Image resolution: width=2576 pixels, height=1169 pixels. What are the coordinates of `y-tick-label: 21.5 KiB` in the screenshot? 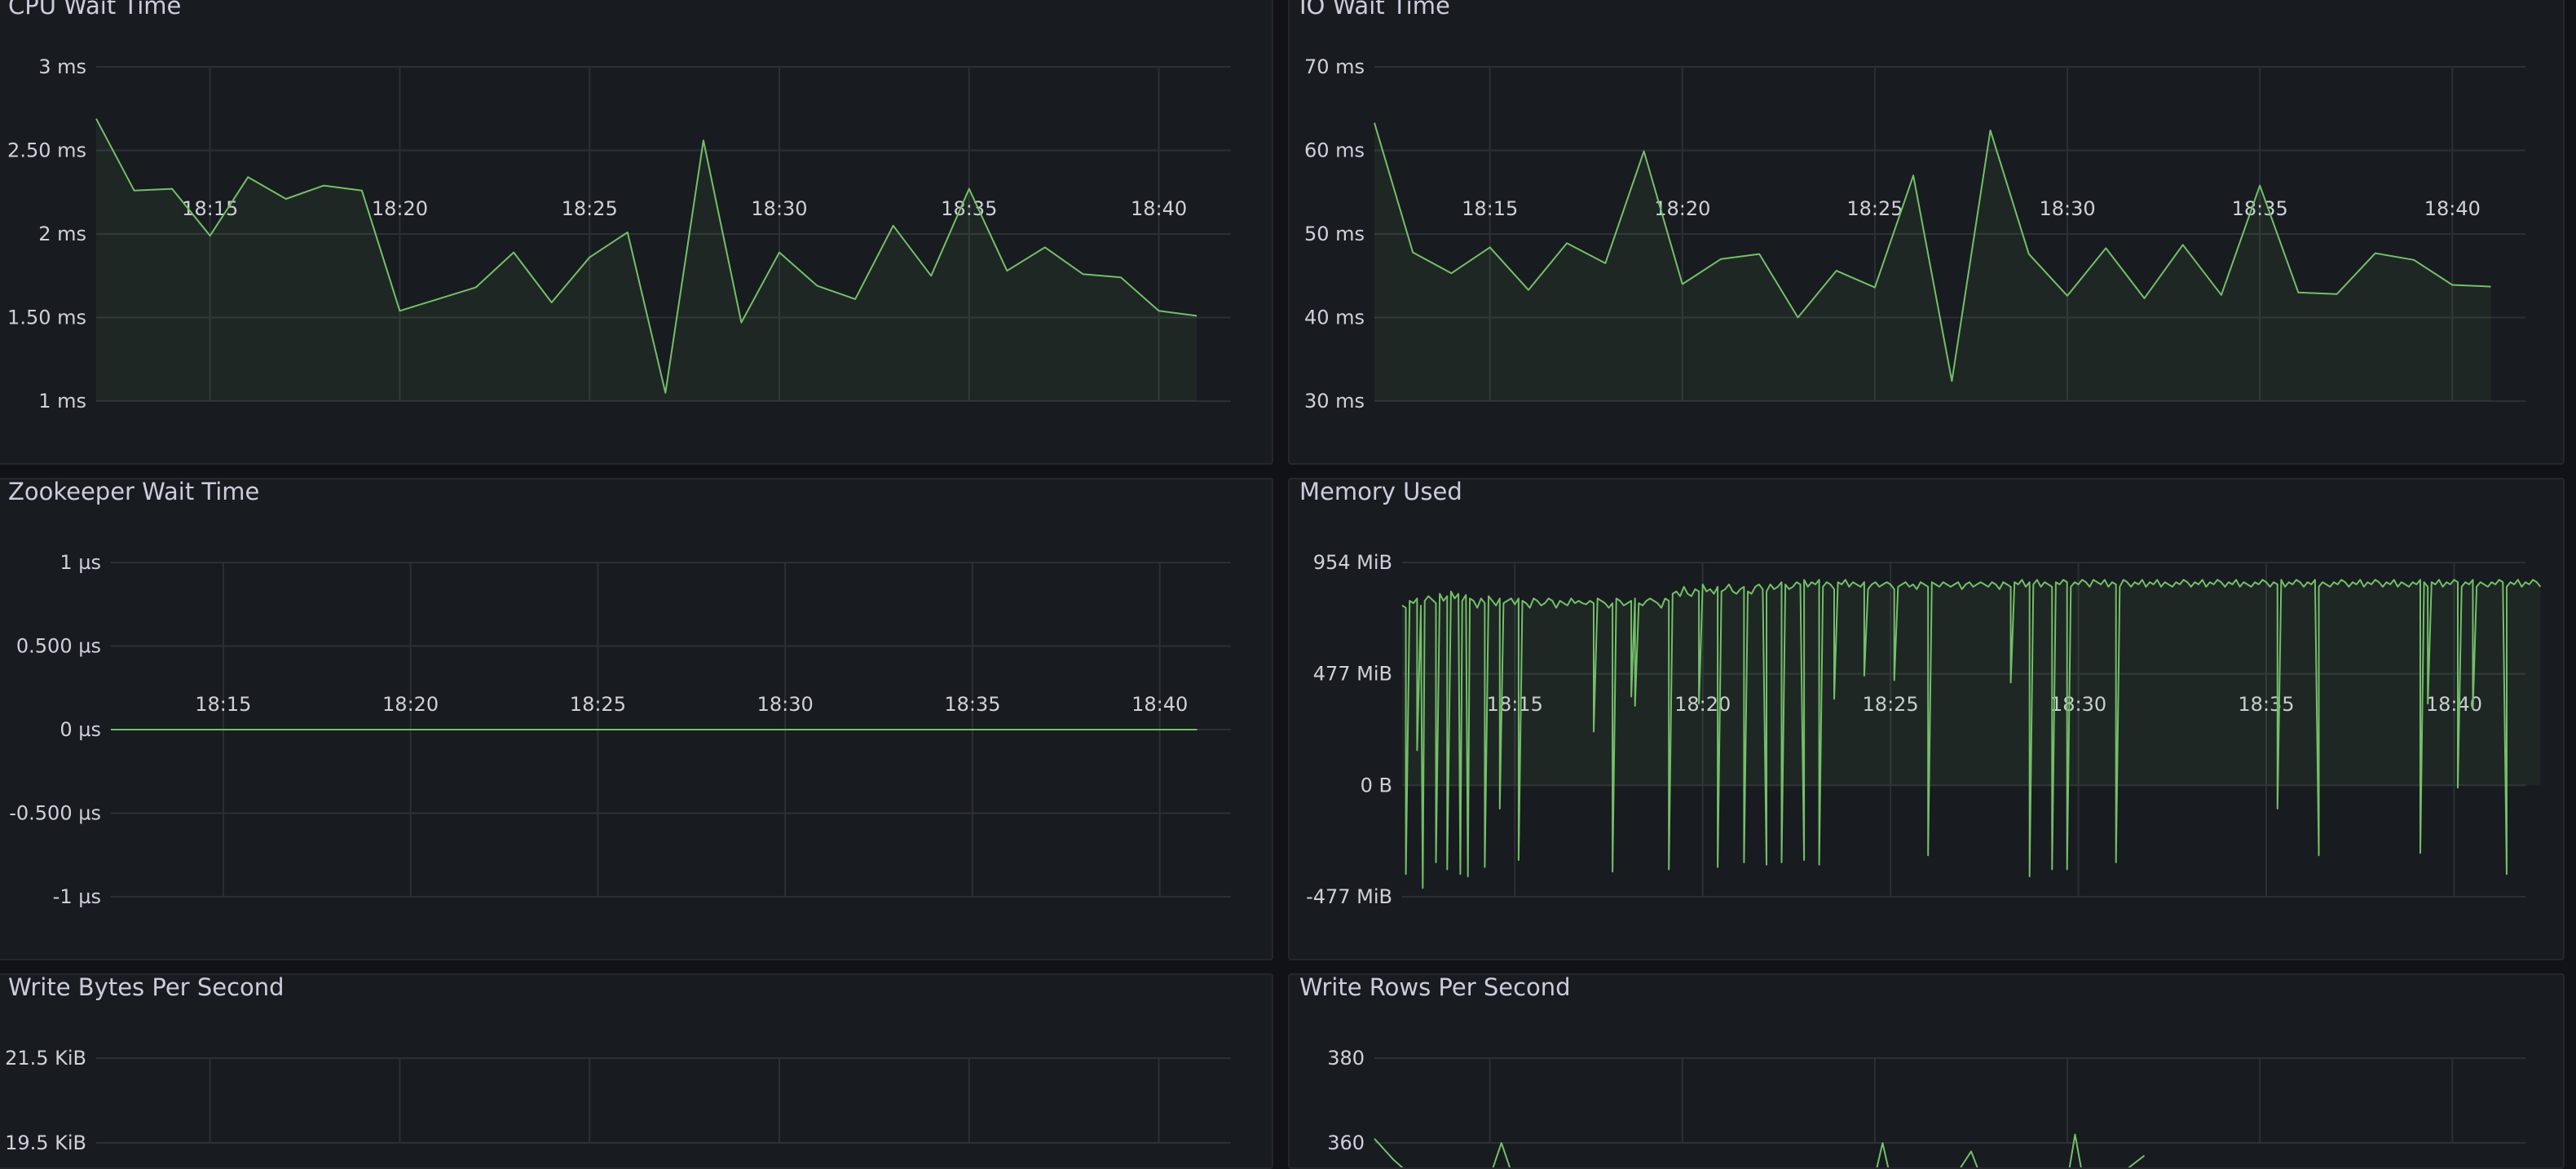 It's located at (45, 1058).